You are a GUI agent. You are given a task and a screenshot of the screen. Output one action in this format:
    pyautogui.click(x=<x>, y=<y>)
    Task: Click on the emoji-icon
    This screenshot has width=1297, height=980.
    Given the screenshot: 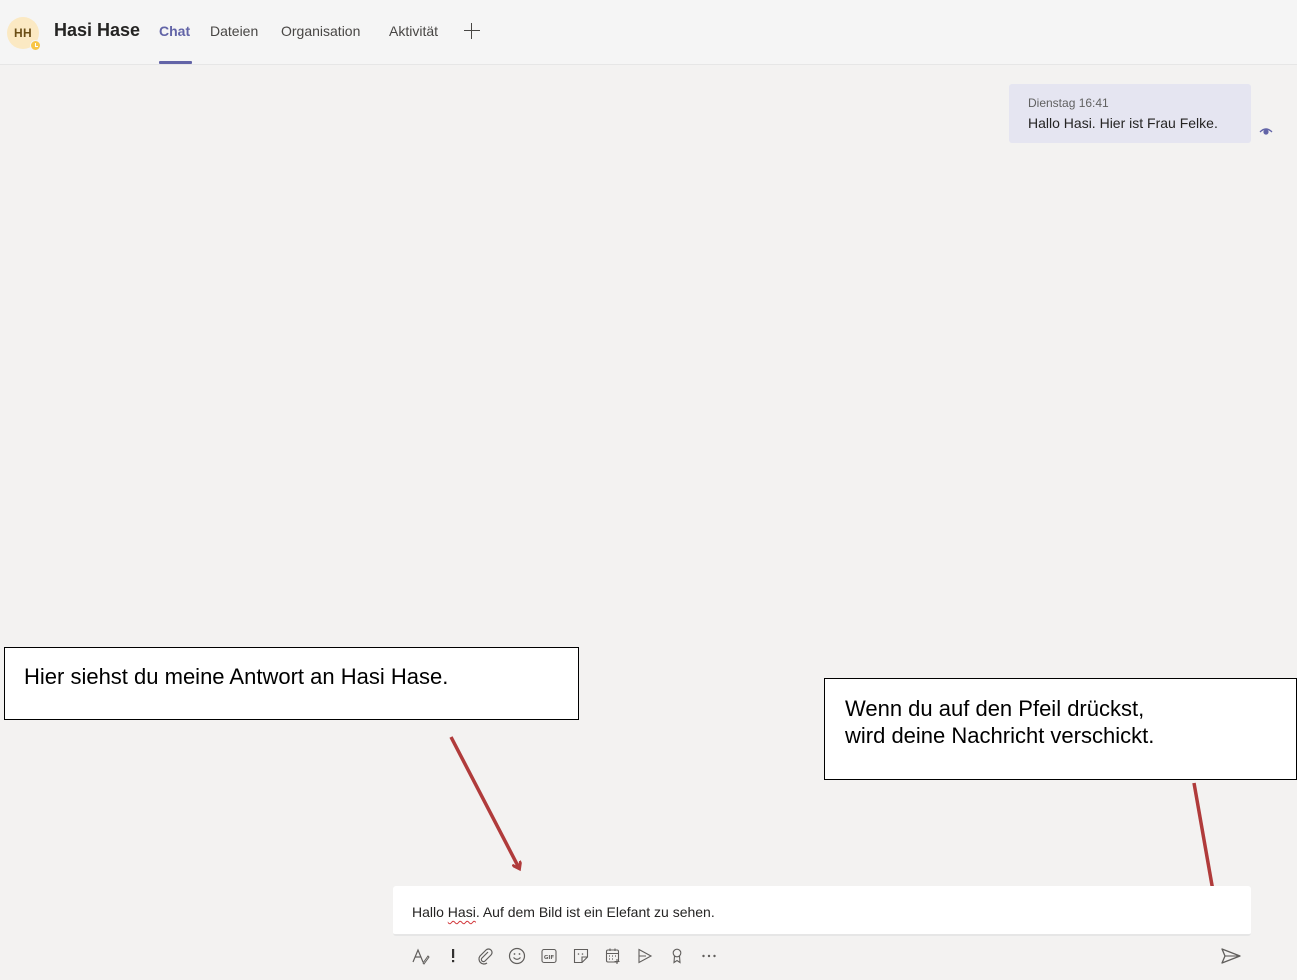 What is the action you would take?
    pyautogui.click(x=517, y=956)
    